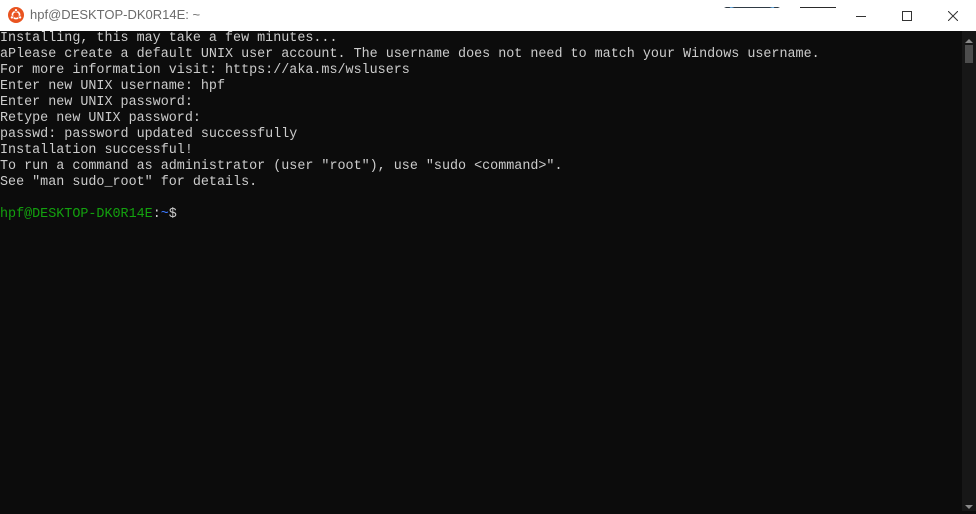 The image size is (976, 514). What do you see at coordinates (164, 214) in the screenshot?
I see `prompt-path: ~` at bounding box center [164, 214].